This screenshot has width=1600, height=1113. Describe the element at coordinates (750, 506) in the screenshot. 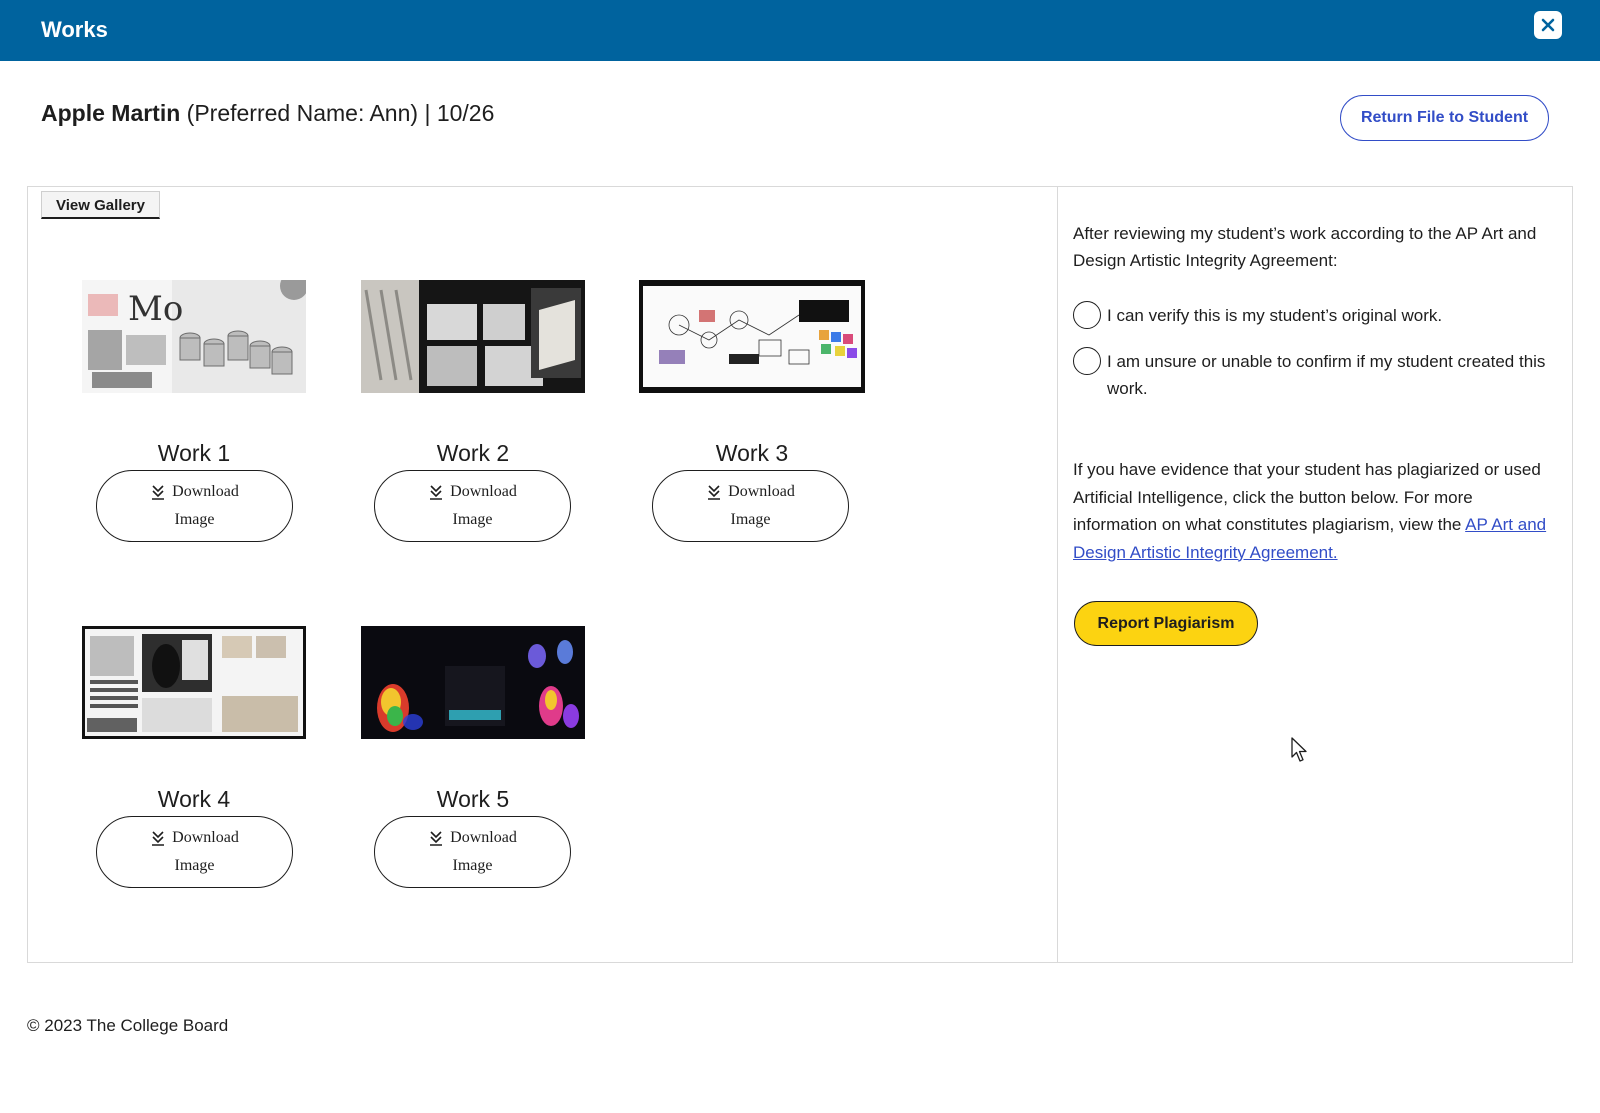

I see `work-3-download-button: Download Image` at that location.